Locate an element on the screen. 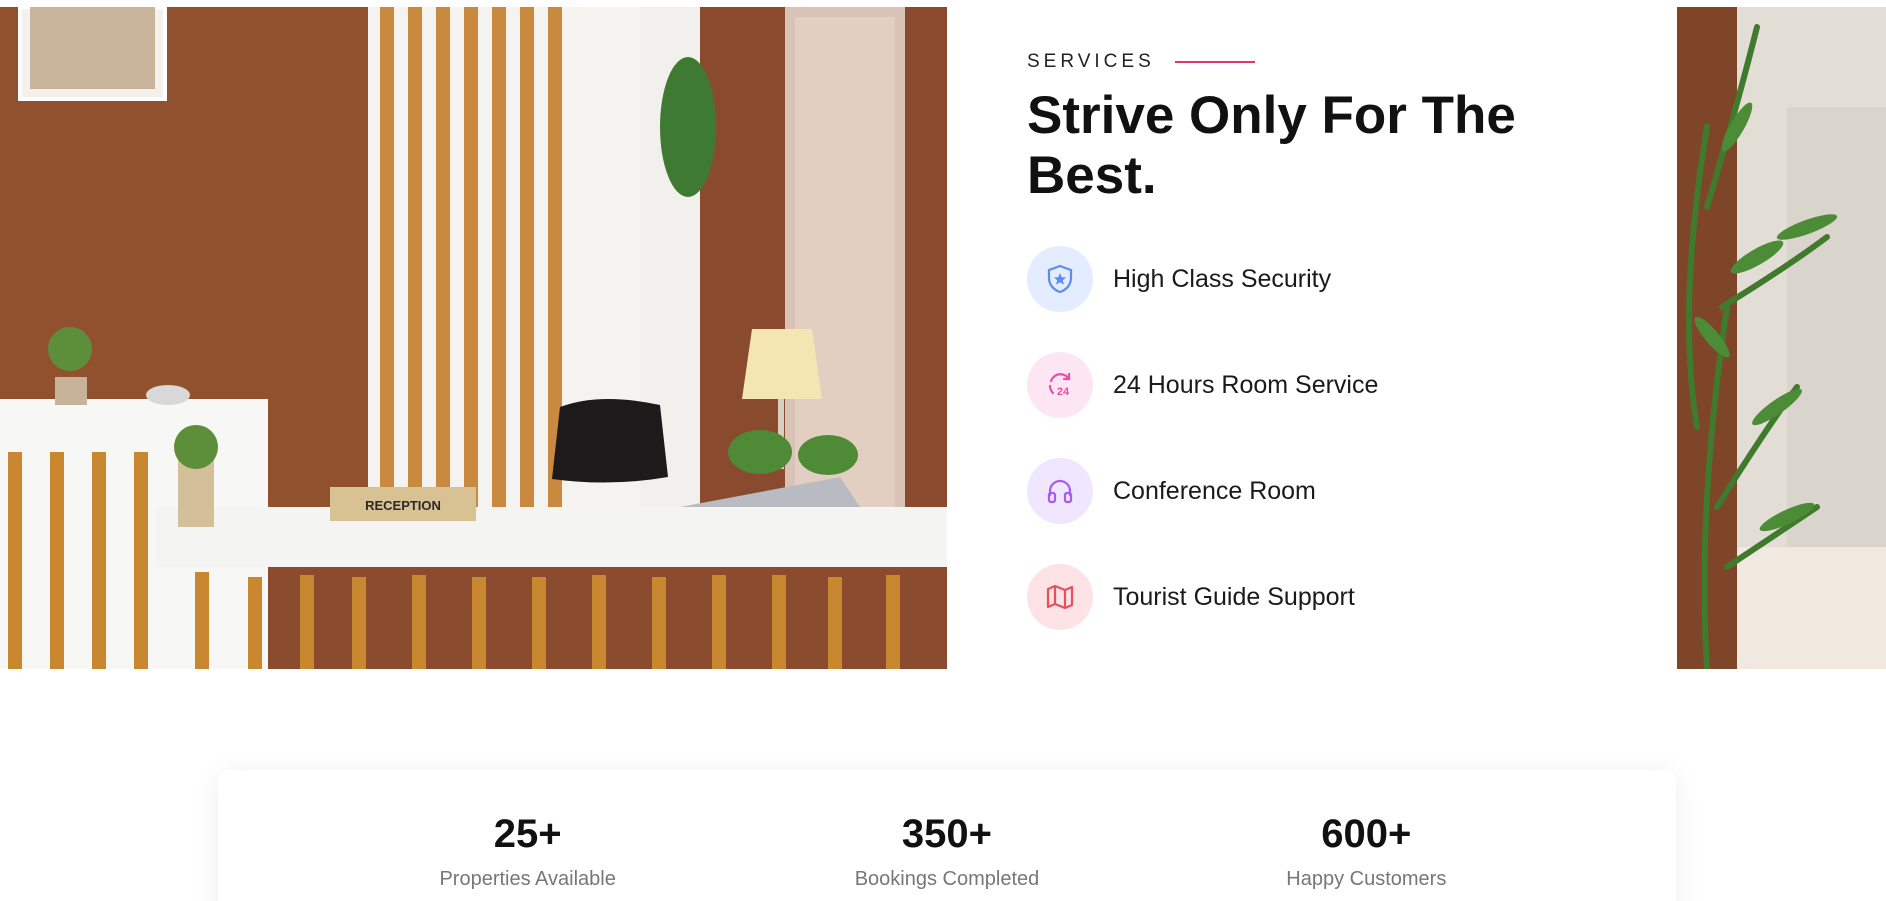 The height and width of the screenshot is (901, 1886). 24-hours-icon: 24 is located at coordinates (1060, 385).